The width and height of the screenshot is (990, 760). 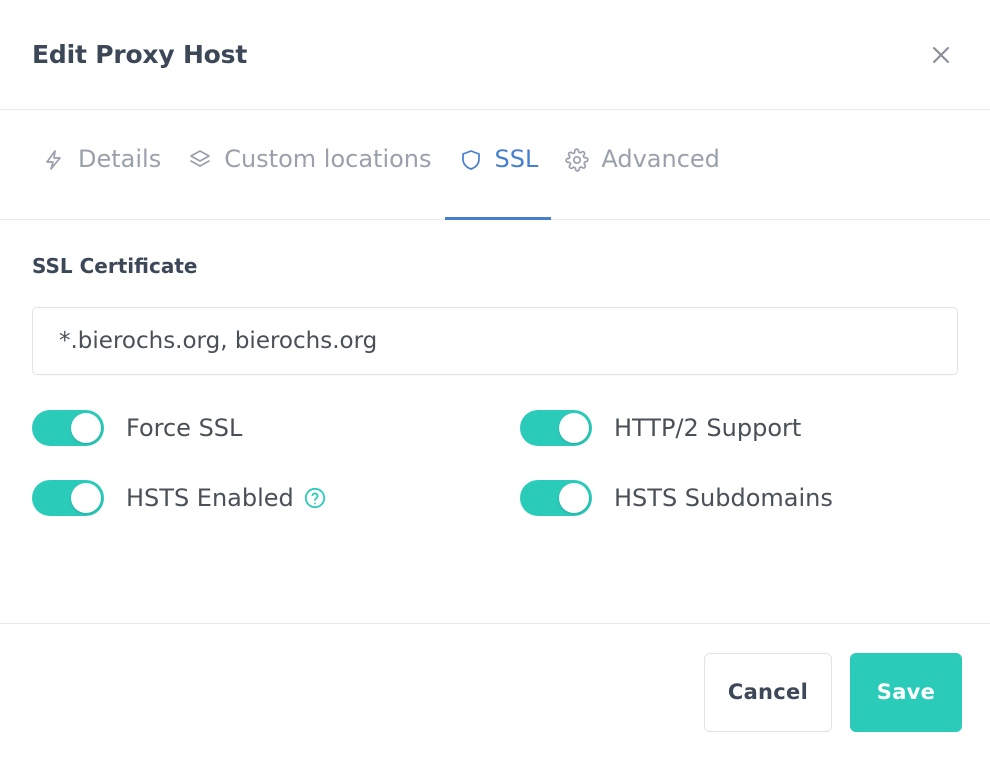 I want to click on shield-icon, so click(x=471, y=160).